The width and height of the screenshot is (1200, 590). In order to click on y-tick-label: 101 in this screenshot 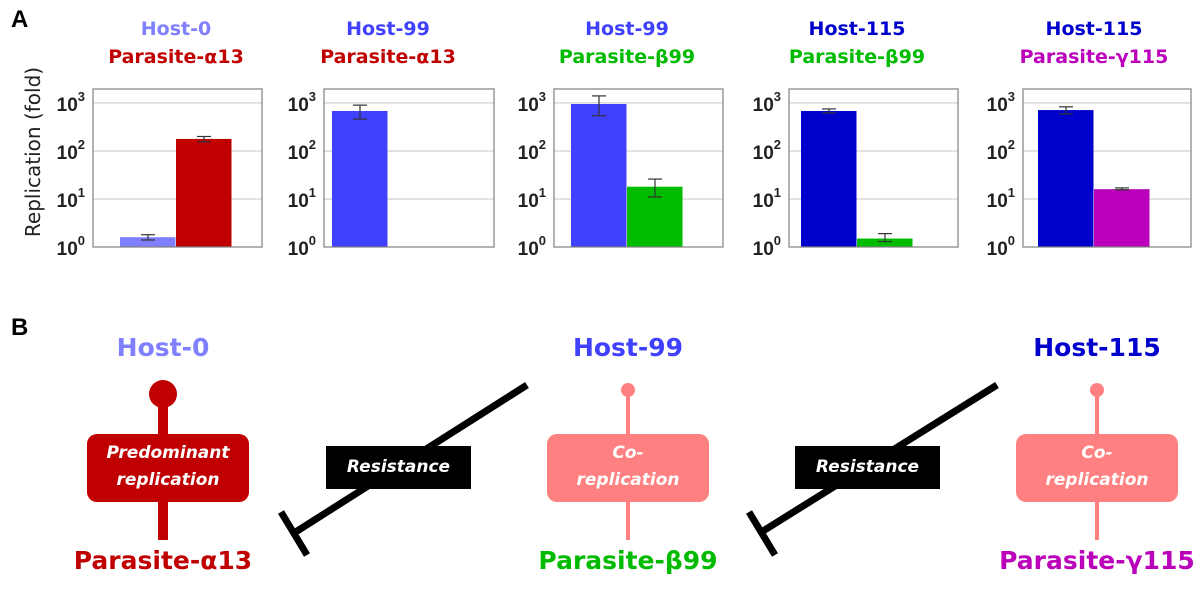, I will do `click(1001, 198)`.